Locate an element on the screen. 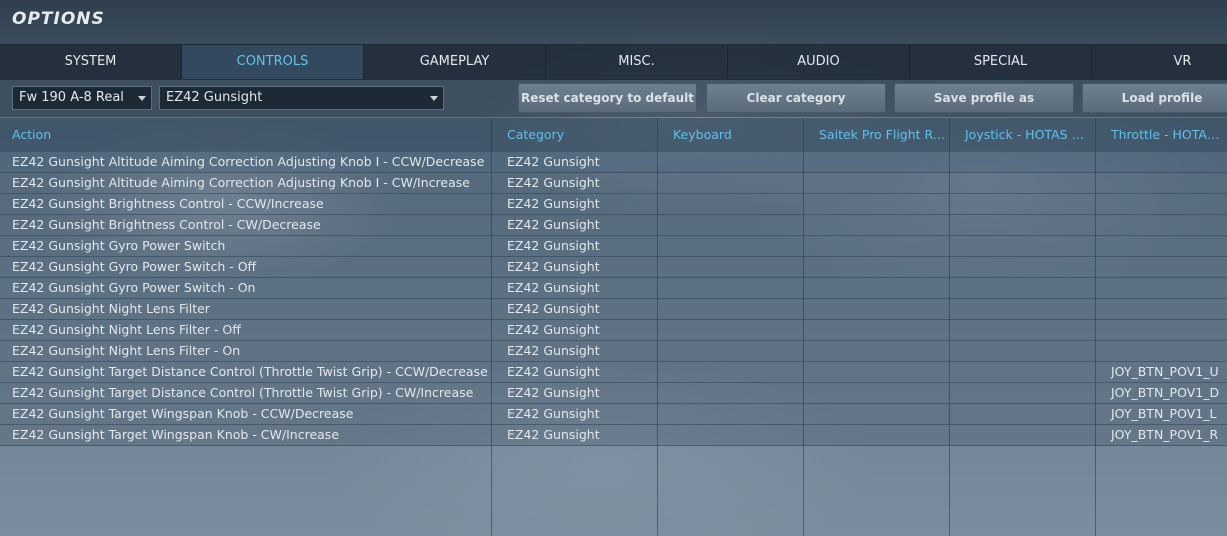 Image resolution: width=1227 pixels, height=536 pixels. load-profile-button: Load profile is located at coordinates (1154, 98).